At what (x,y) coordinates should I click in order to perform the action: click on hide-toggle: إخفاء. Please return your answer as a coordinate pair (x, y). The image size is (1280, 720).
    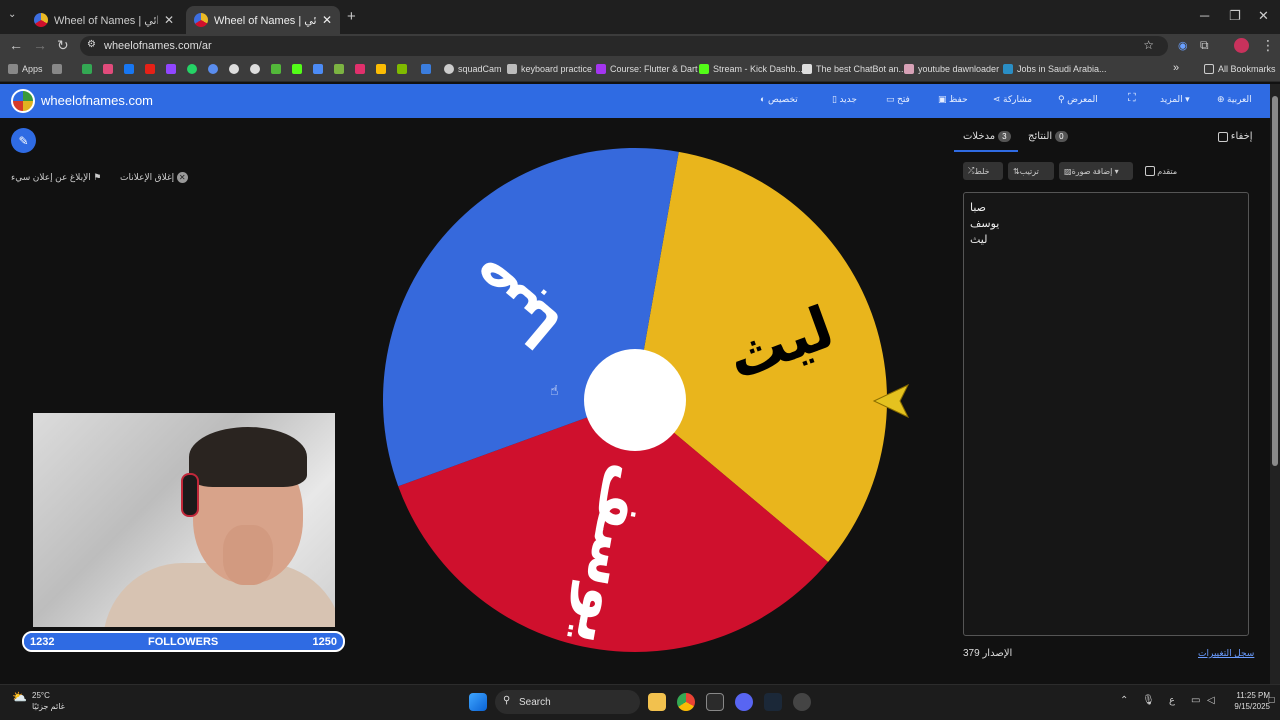
    Looking at the image, I should click on (1235, 136).